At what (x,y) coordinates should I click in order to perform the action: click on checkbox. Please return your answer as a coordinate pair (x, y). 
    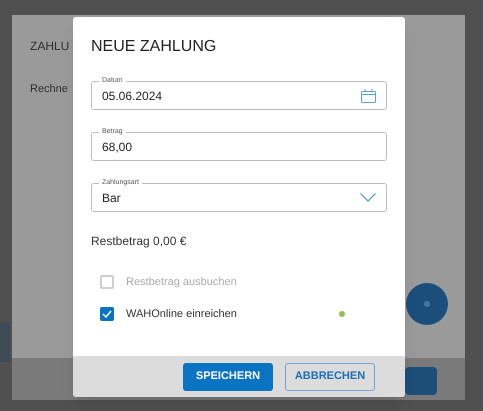
    Looking at the image, I should click on (107, 314).